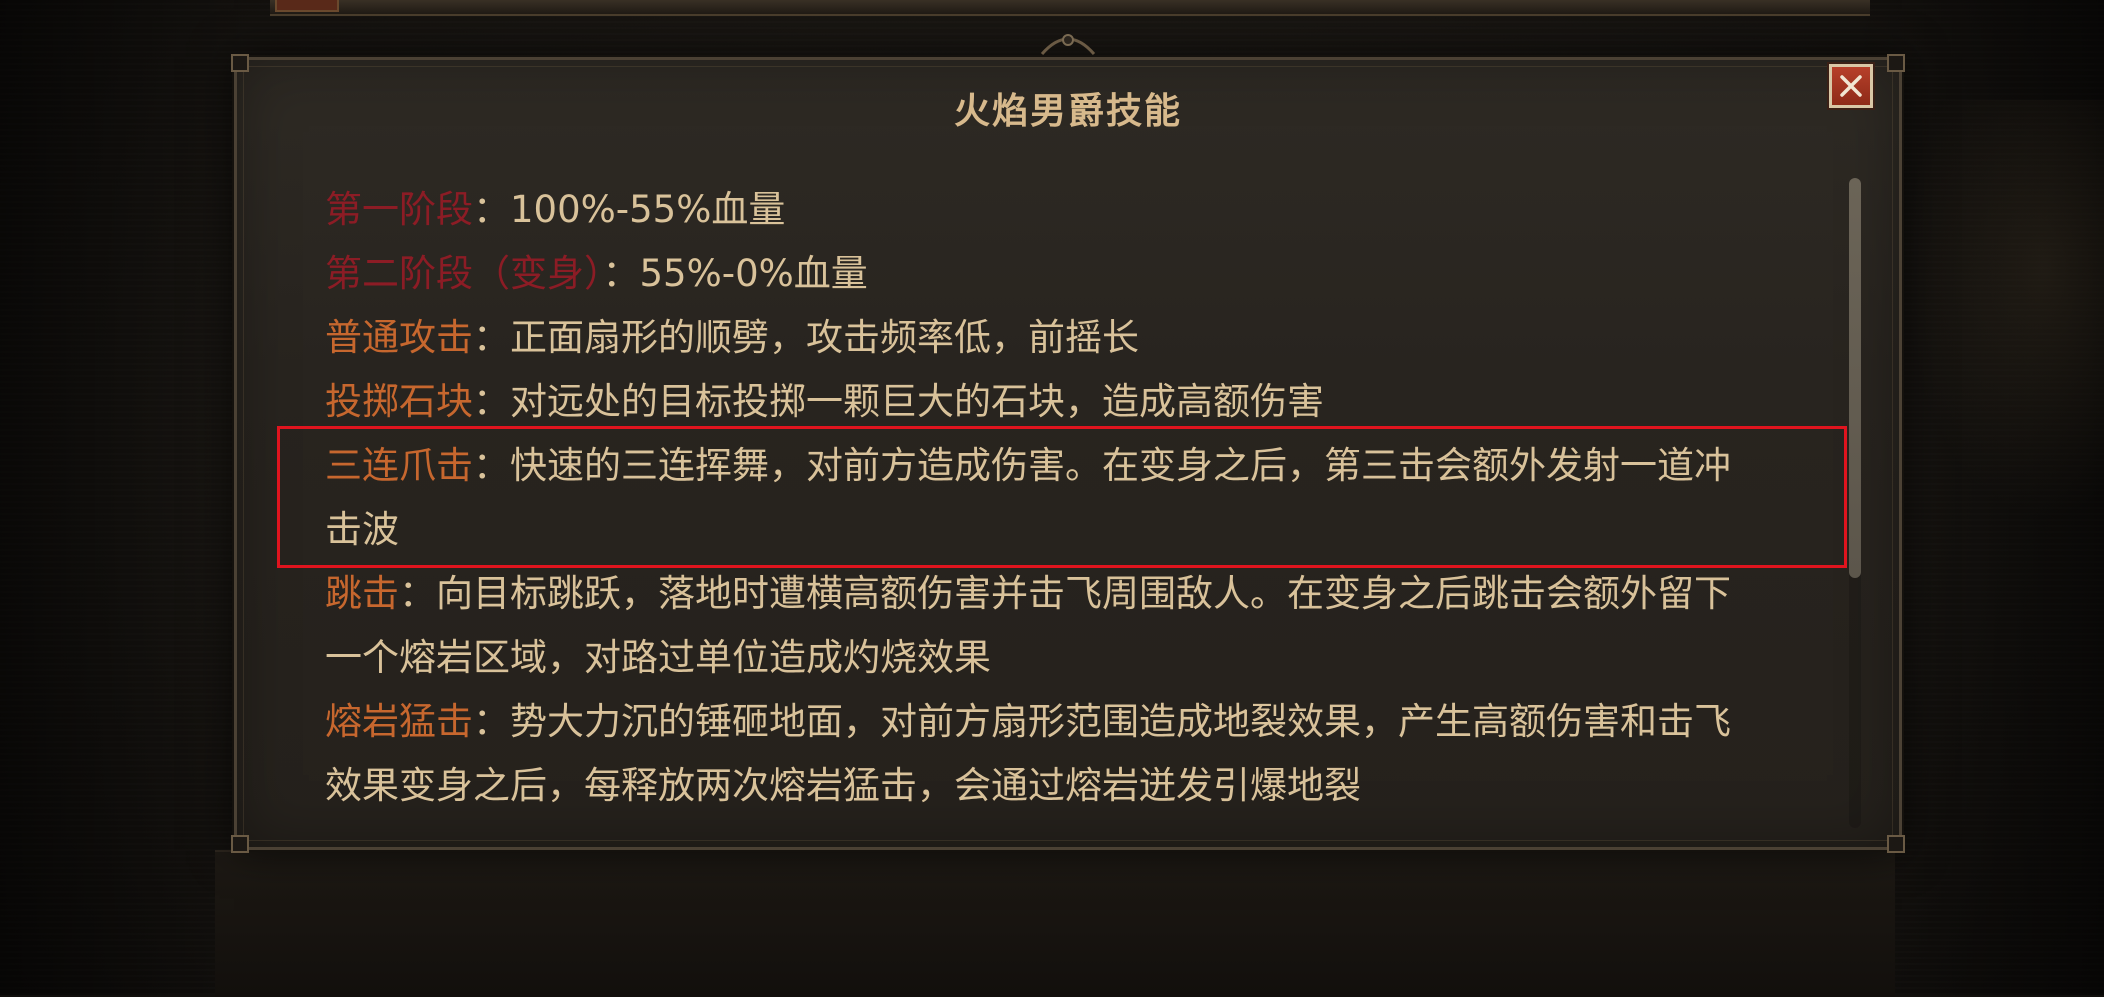 The width and height of the screenshot is (2104, 997). Describe the element at coordinates (464, 273) in the screenshot. I see `skill-name: 第二阶段（变身）` at that location.